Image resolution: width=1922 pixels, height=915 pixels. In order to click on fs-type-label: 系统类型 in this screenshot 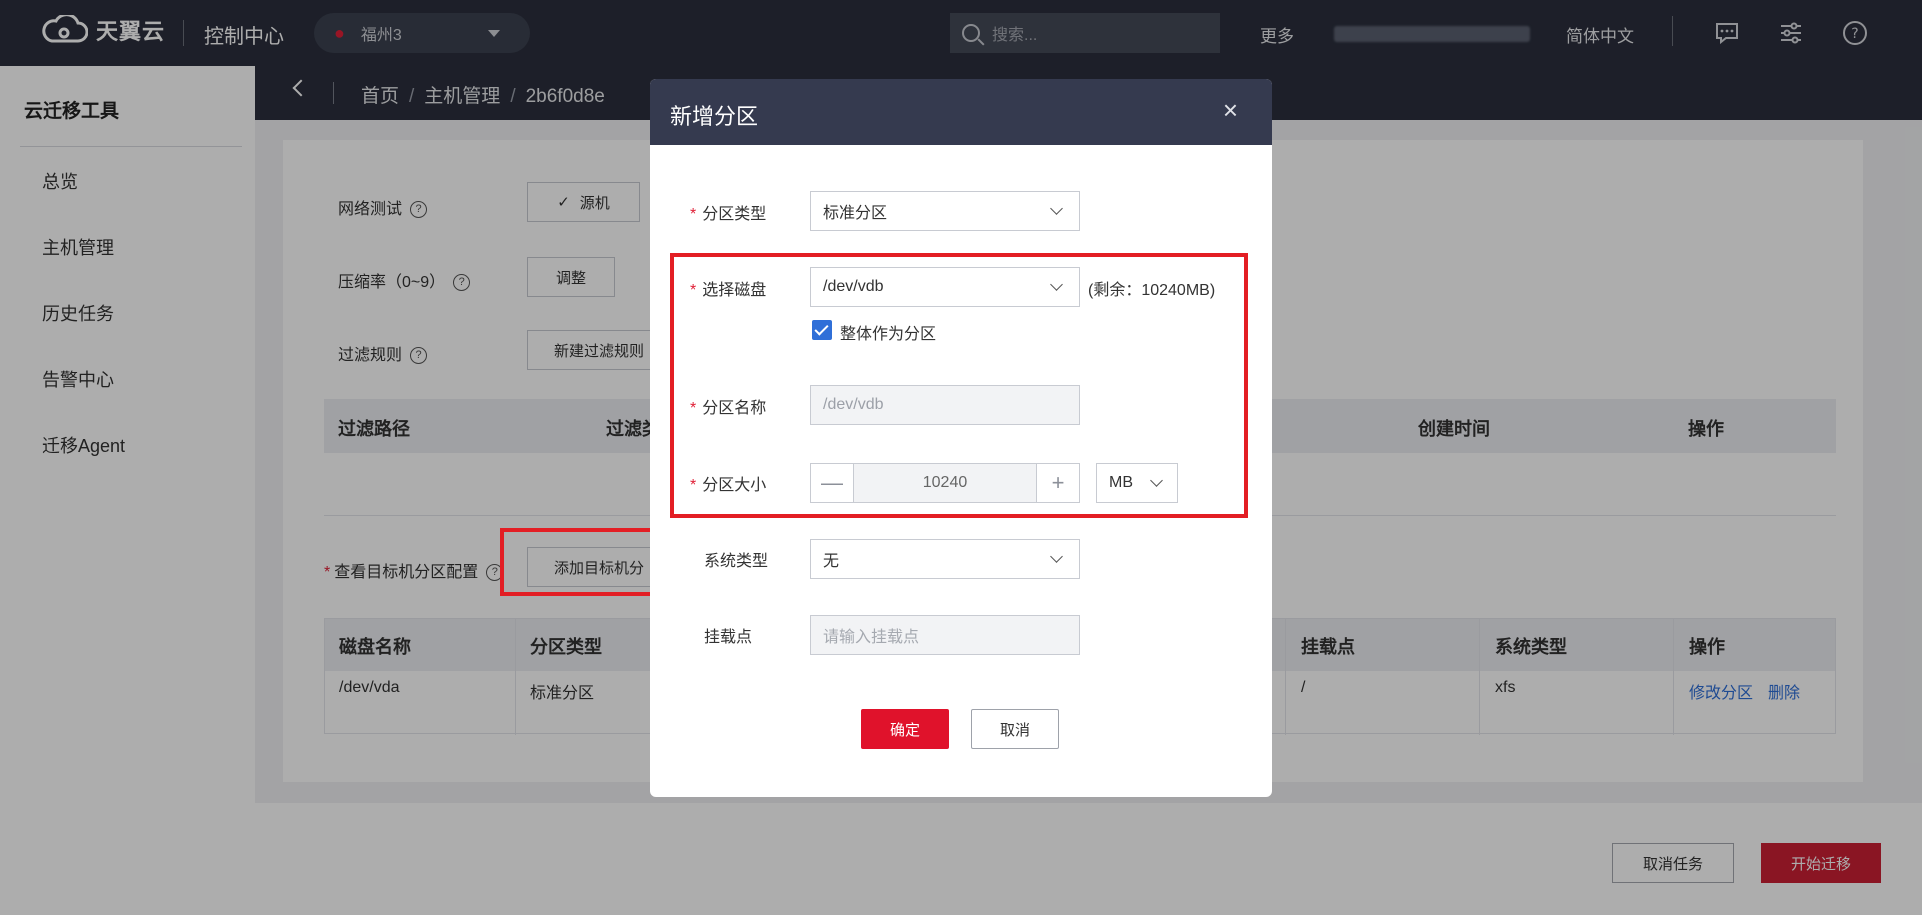, I will do `click(736, 561)`.